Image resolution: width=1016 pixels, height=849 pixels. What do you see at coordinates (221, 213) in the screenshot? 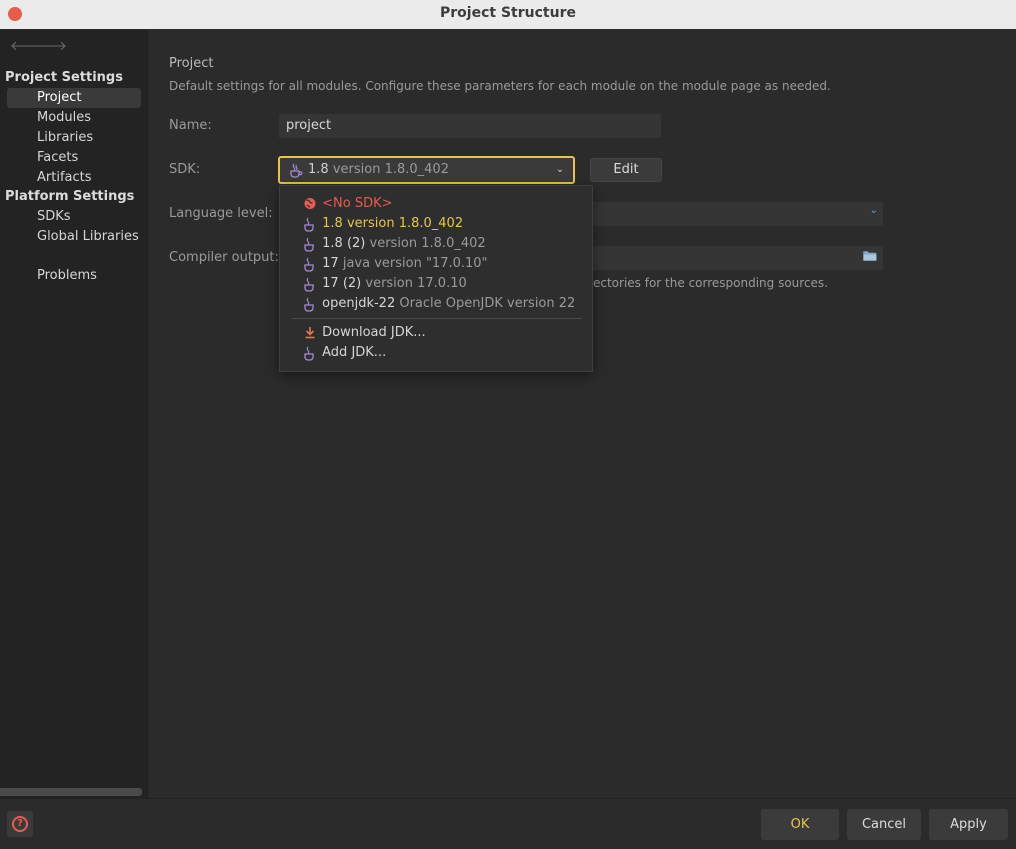
I see `language-level-label: Language level:` at bounding box center [221, 213].